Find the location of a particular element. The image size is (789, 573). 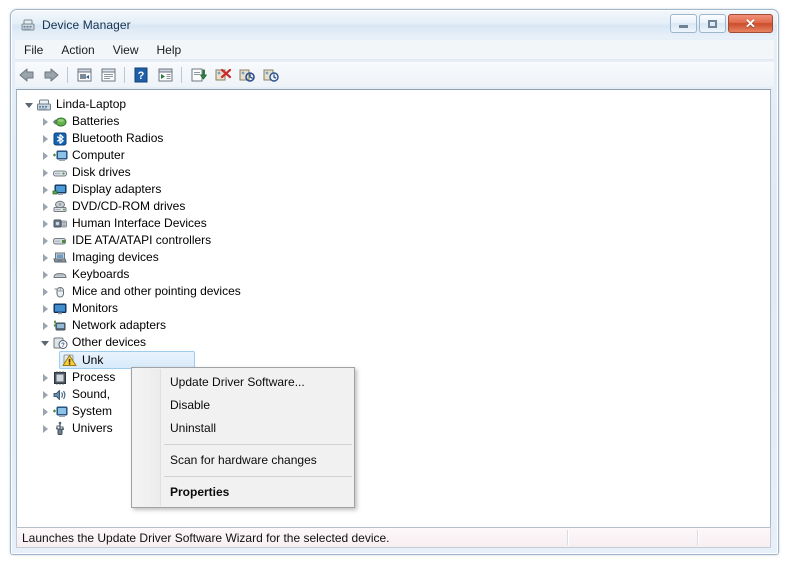

tree-node-label: Display adapters is located at coordinates (117, 189).